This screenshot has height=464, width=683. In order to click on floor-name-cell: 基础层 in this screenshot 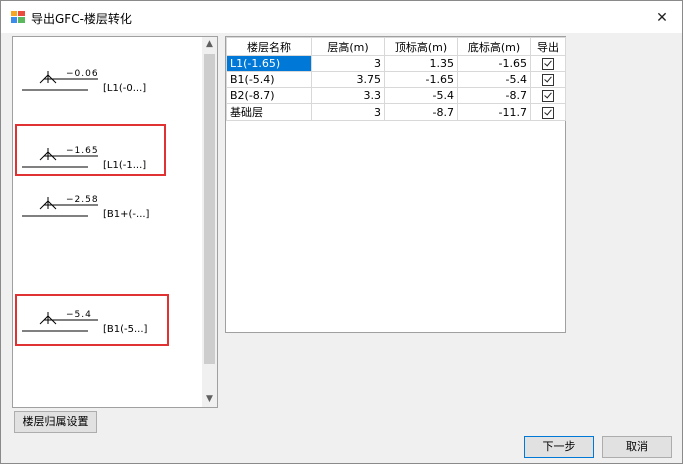, I will do `click(269, 112)`.